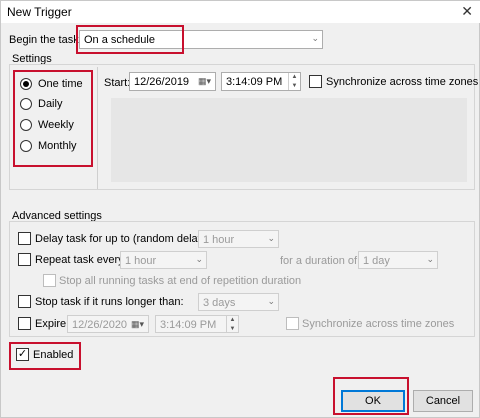 The width and height of the screenshot is (480, 418). What do you see at coordinates (371, 396) in the screenshot?
I see `highlight-ok` at bounding box center [371, 396].